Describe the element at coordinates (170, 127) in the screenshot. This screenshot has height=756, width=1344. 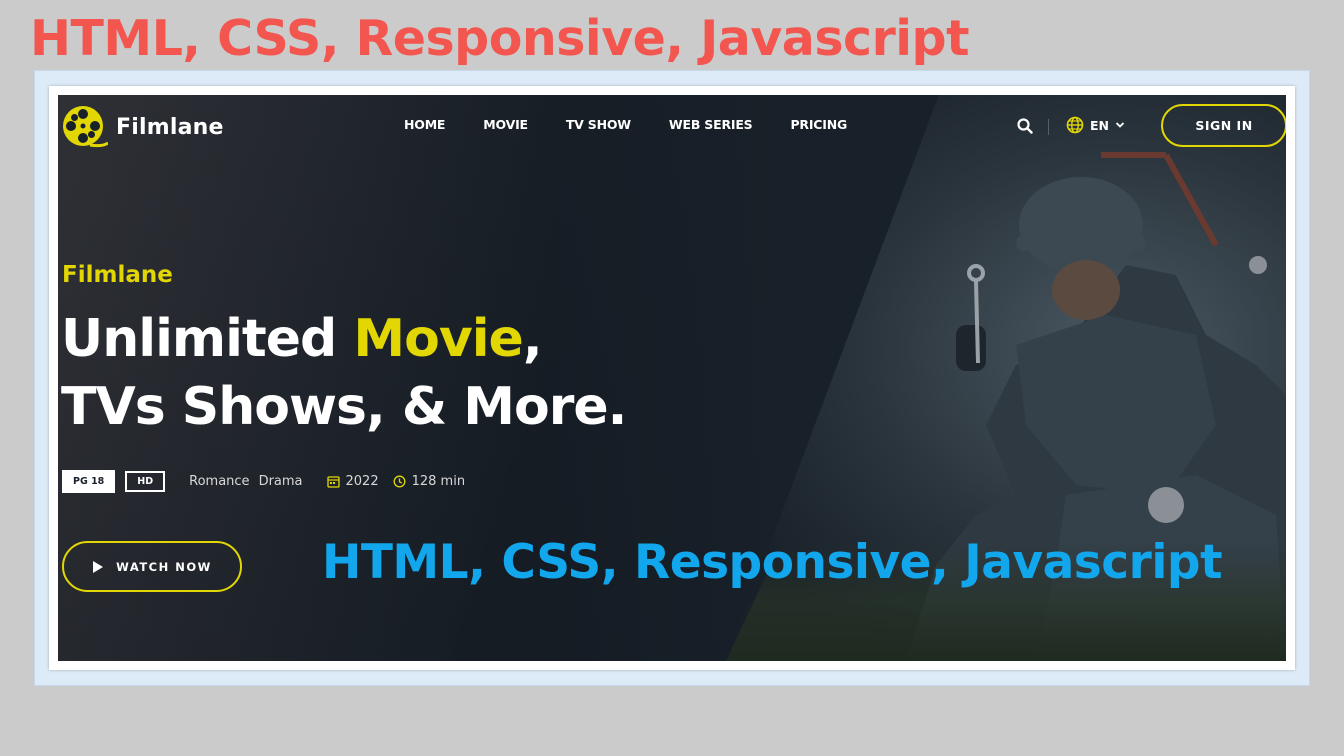
I see `brand-name: Filmlane` at that location.